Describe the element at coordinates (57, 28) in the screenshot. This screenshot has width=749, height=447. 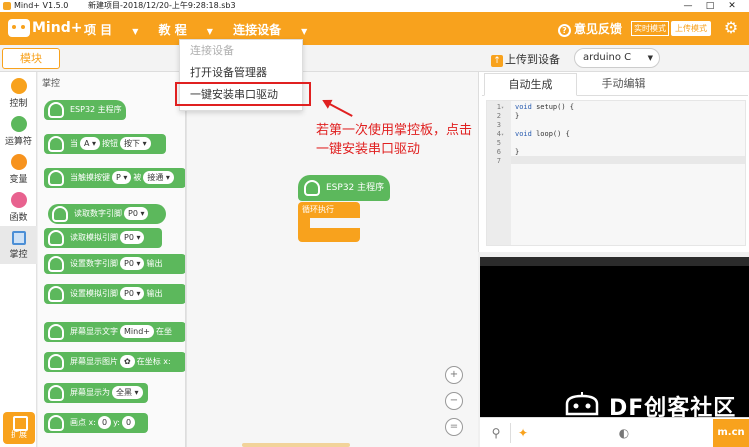
I see `brand-name: Mind+` at that location.